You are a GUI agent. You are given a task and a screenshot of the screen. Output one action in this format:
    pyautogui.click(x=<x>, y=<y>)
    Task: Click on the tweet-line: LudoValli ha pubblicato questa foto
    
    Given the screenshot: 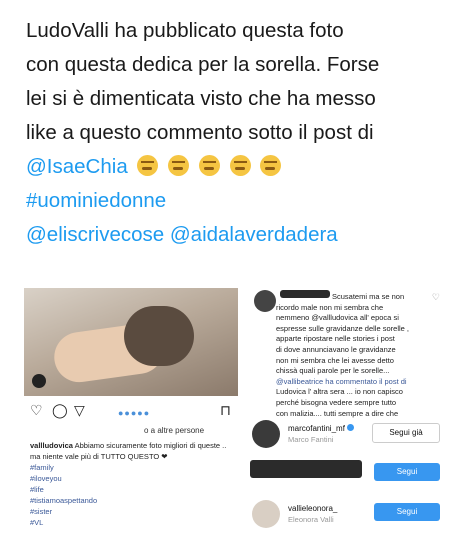 What is the action you would take?
    pyautogui.click(x=185, y=30)
    